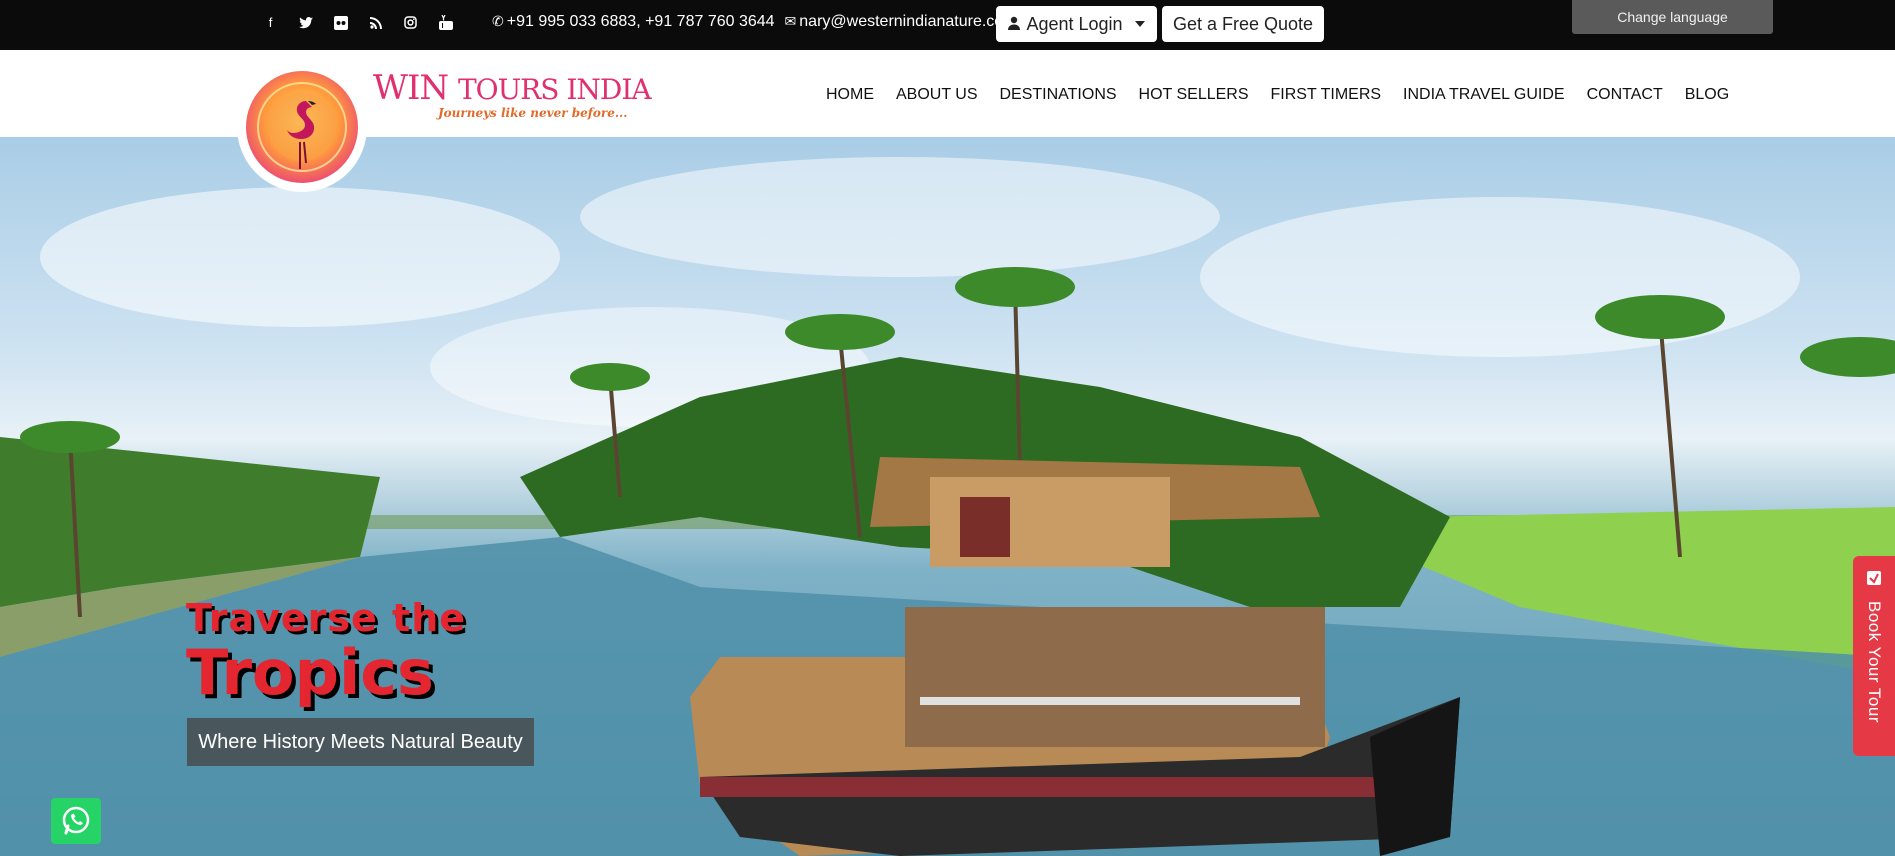 Image resolution: width=1895 pixels, height=856 pixels. What do you see at coordinates (790, 21) in the screenshot?
I see `envelope-icon: ✉` at bounding box center [790, 21].